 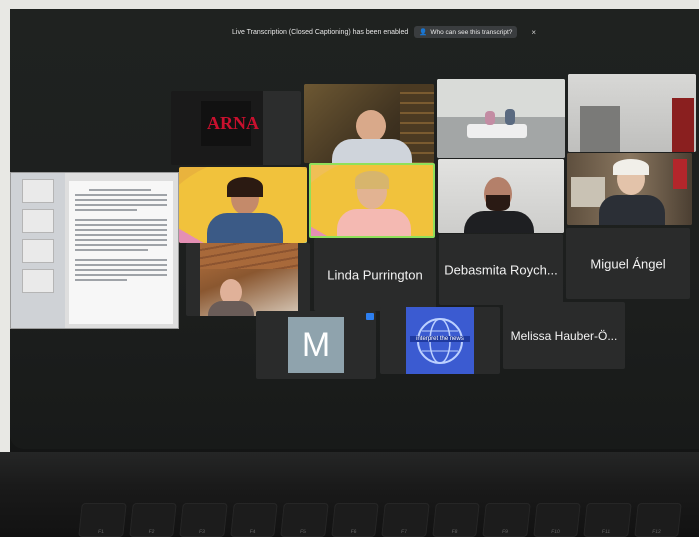 What do you see at coordinates (121, 252) in the screenshot?
I see `document-page` at bounding box center [121, 252].